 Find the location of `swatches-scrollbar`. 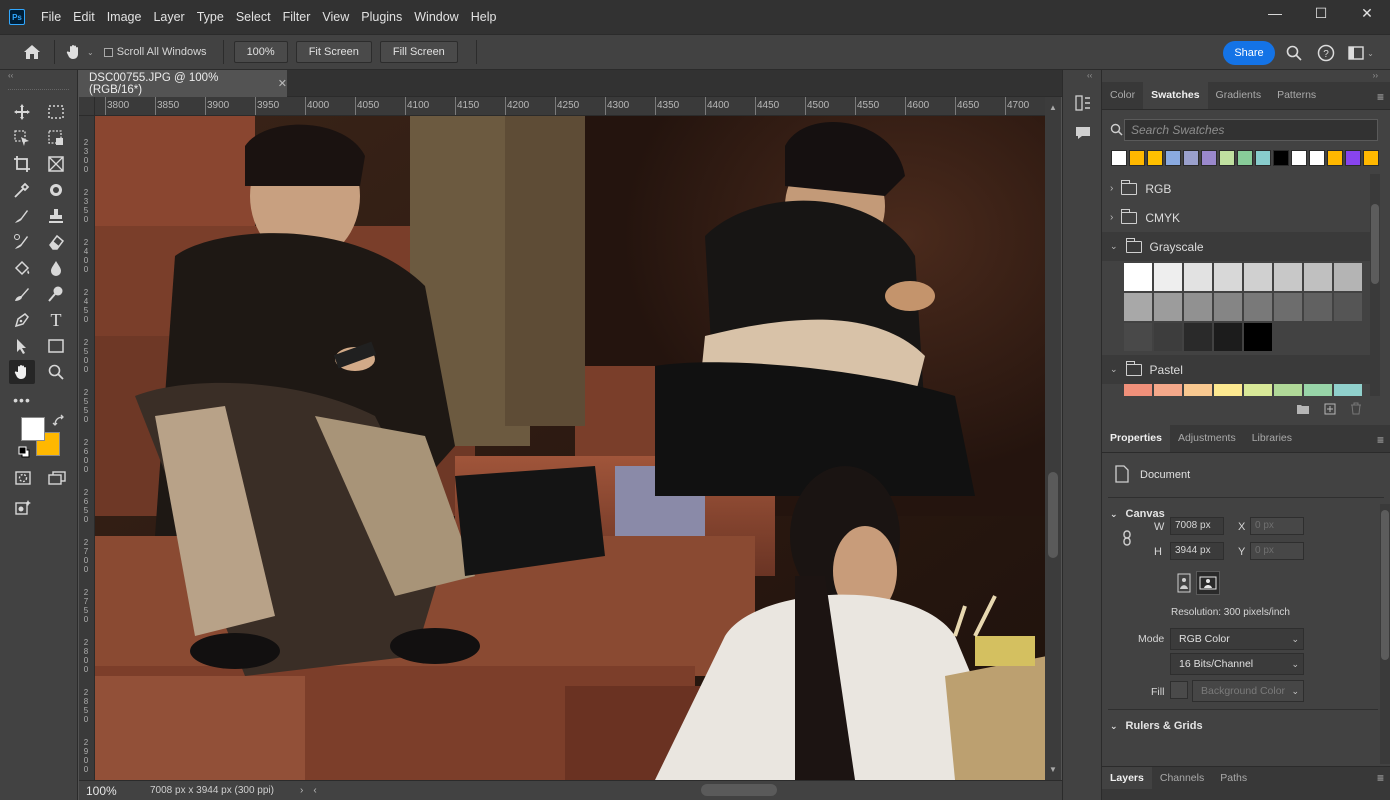

swatches-scrollbar is located at coordinates (1375, 285).